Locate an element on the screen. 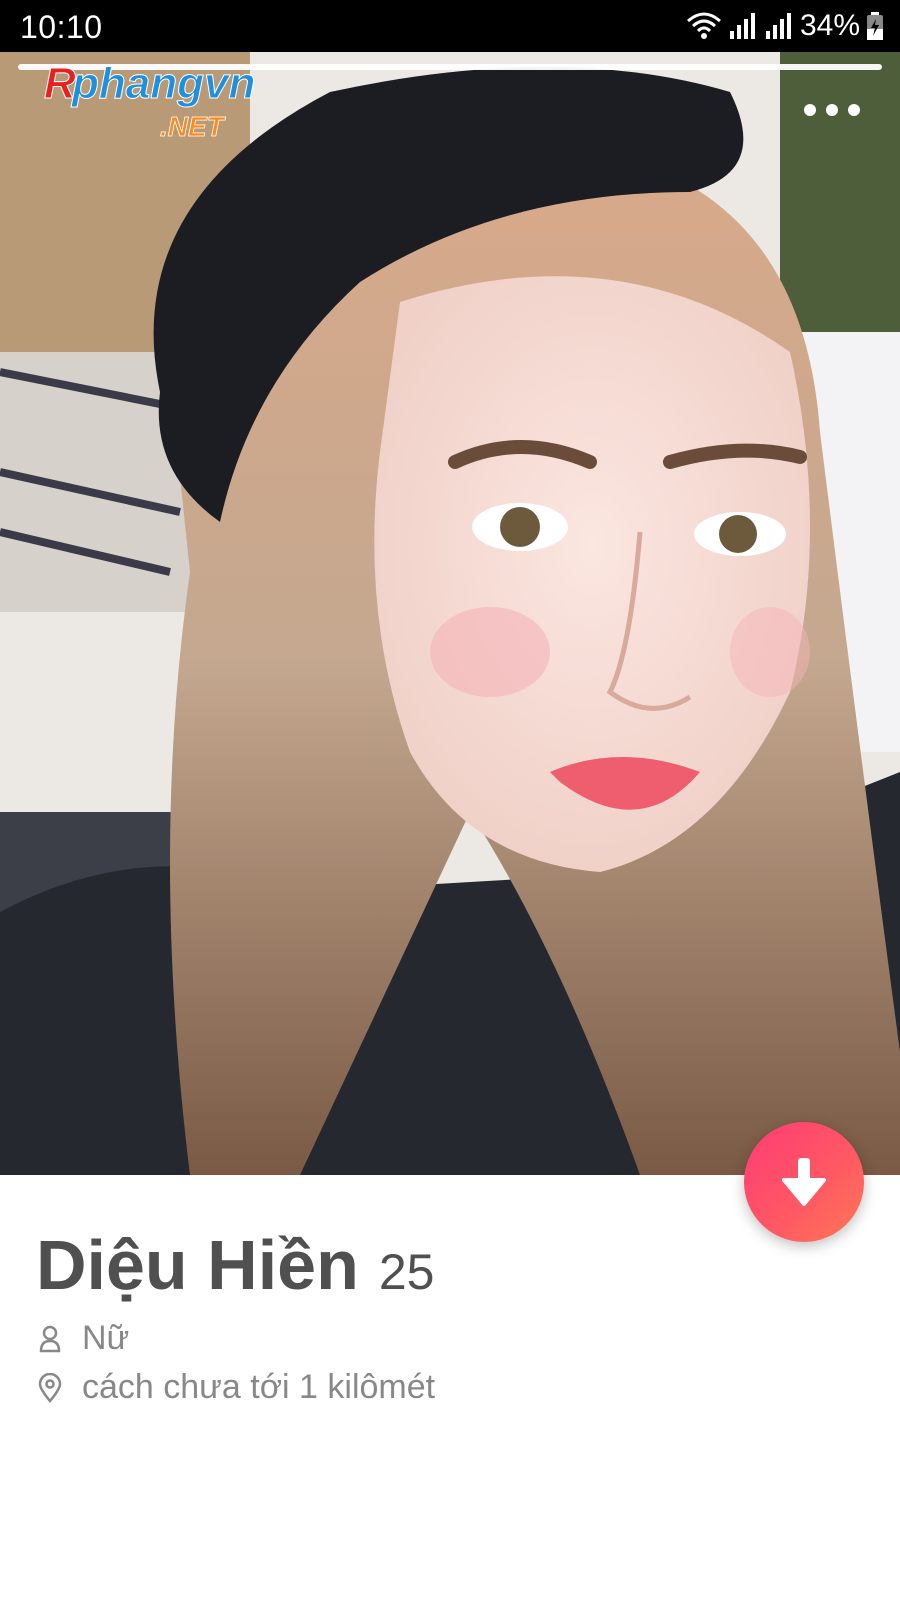  location-pin-icon is located at coordinates (50, 1387).